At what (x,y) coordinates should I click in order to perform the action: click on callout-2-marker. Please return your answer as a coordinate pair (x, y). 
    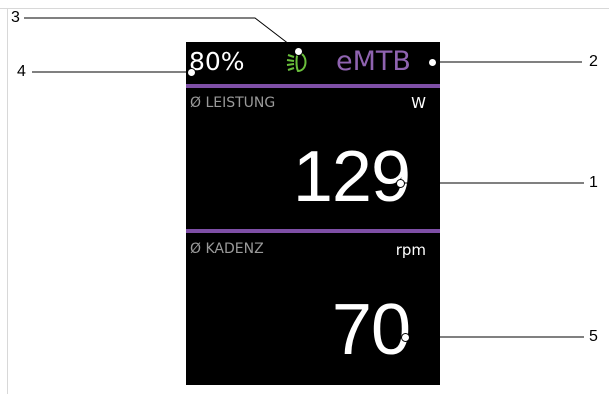
    Looking at the image, I should click on (432, 62).